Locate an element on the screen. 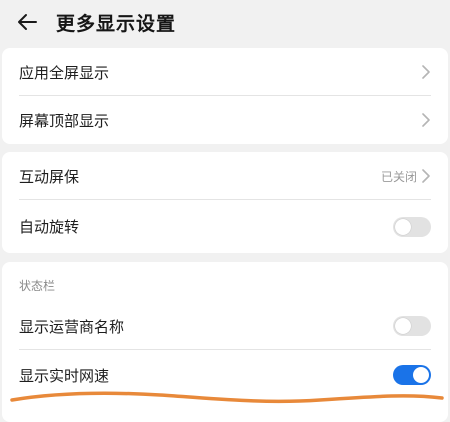 This screenshot has height=422, width=450. auto-rotate-row: 自动旋转 is located at coordinates (225, 226).